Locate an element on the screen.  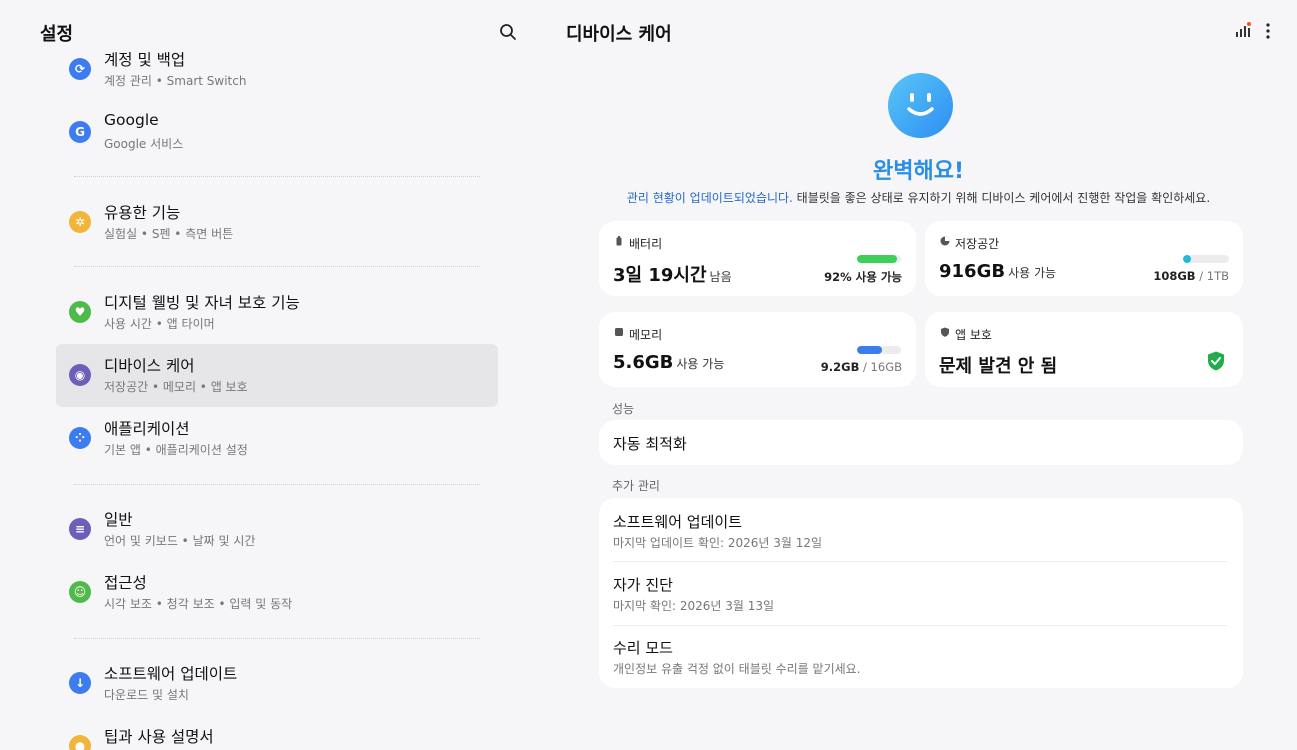
memory-label: 메모리 is located at coordinates (646, 335).